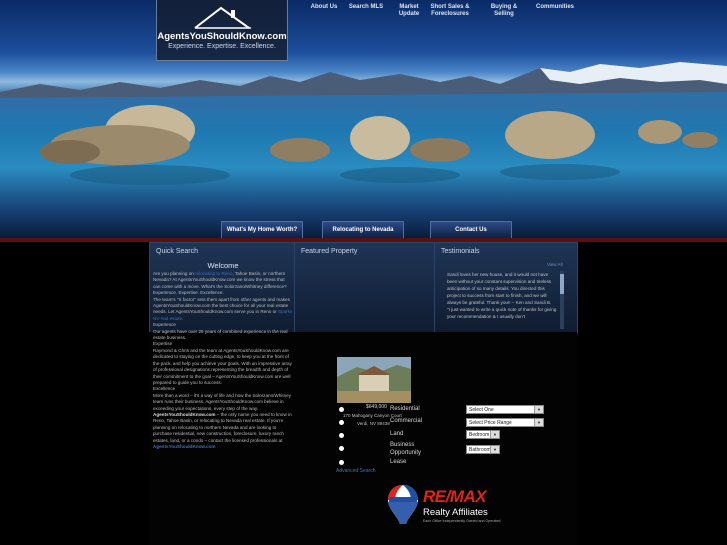  What do you see at coordinates (397, 434) in the screenshot?
I see `type-land: Land` at bounding box center [397, 434].